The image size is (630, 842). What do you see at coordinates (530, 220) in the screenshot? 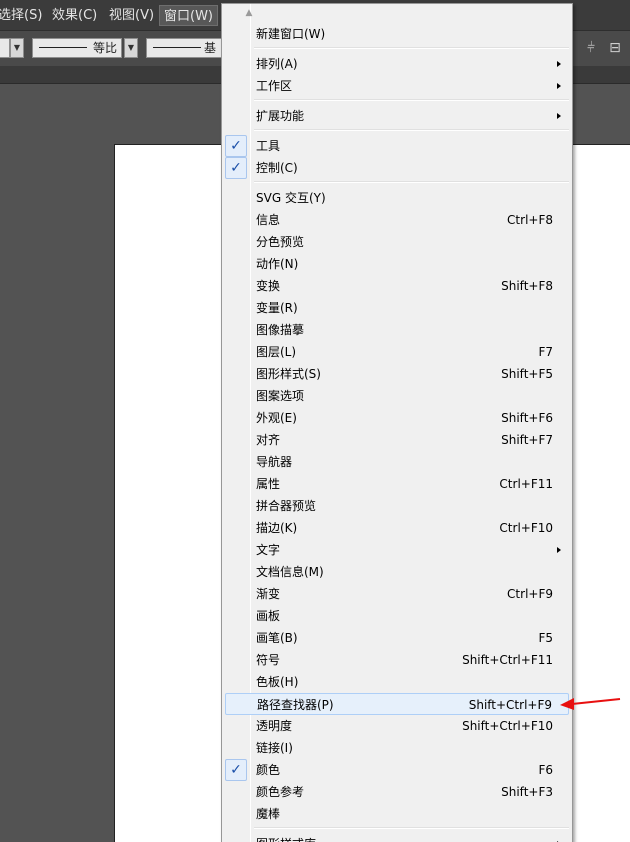
I see `menu-item-shortcut: Ctrl+F8` at bounding box center [530, 220].